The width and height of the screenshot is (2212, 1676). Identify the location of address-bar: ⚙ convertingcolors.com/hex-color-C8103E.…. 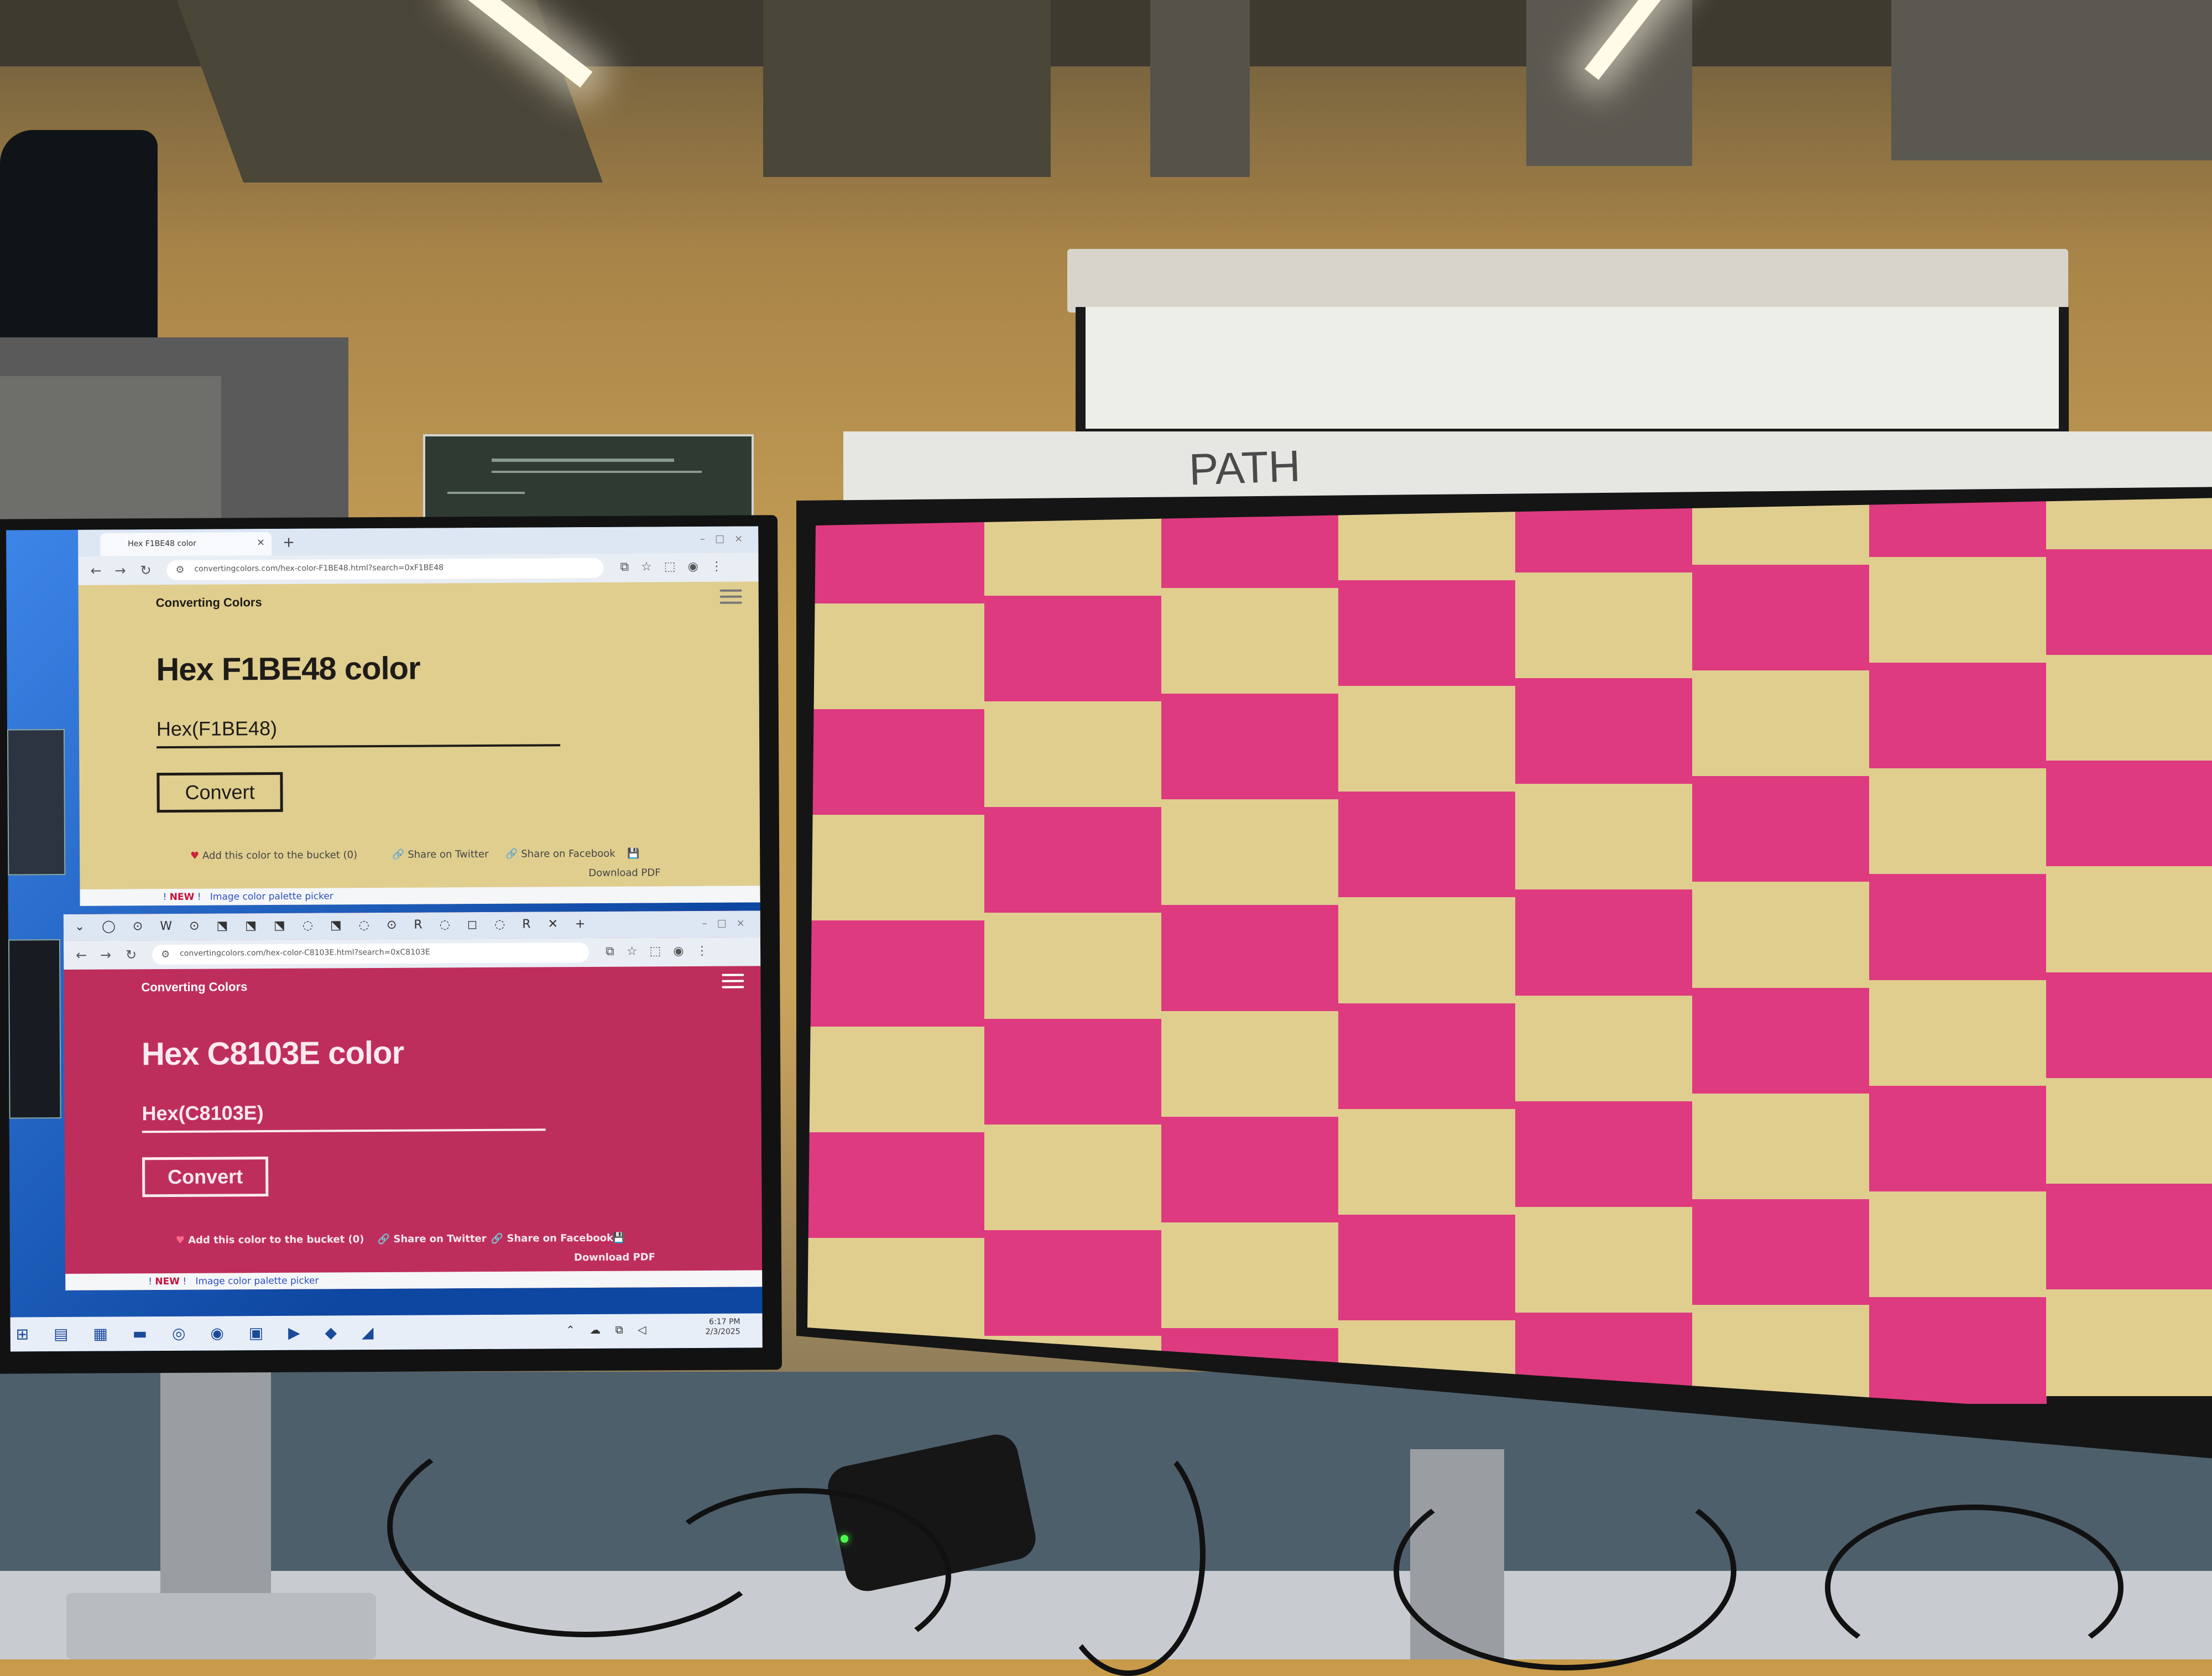
(371, 954).